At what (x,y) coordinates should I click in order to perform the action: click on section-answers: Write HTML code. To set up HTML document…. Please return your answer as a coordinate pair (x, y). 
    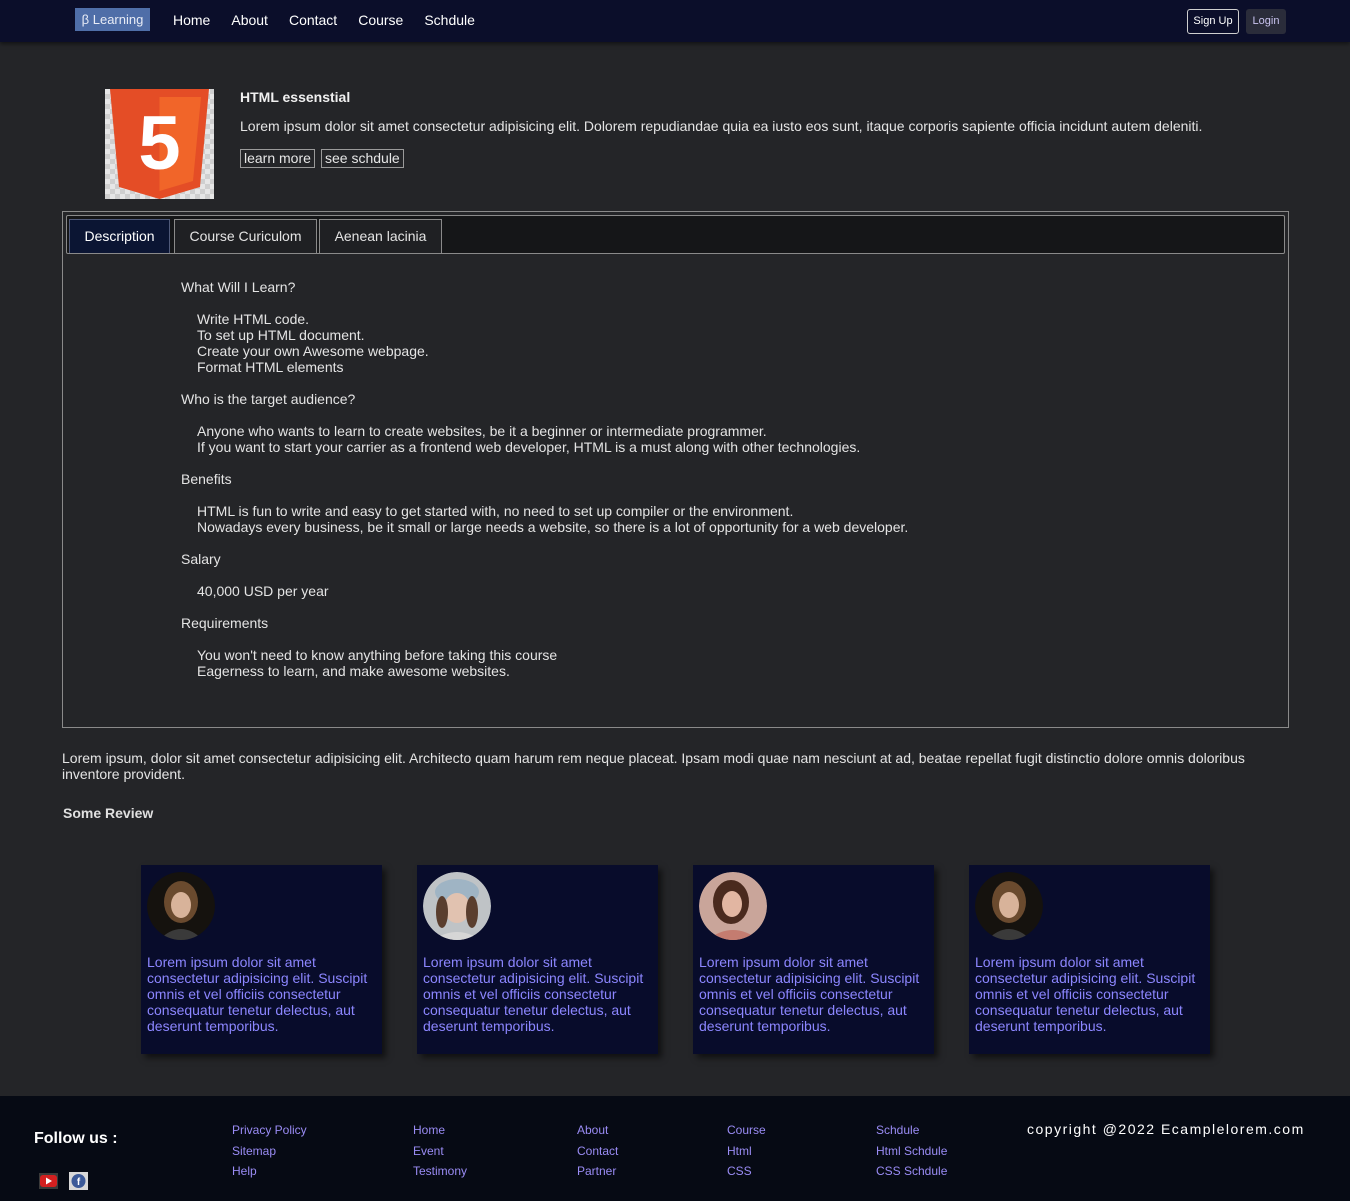
    Looking at the image, I should click on (681, 343).